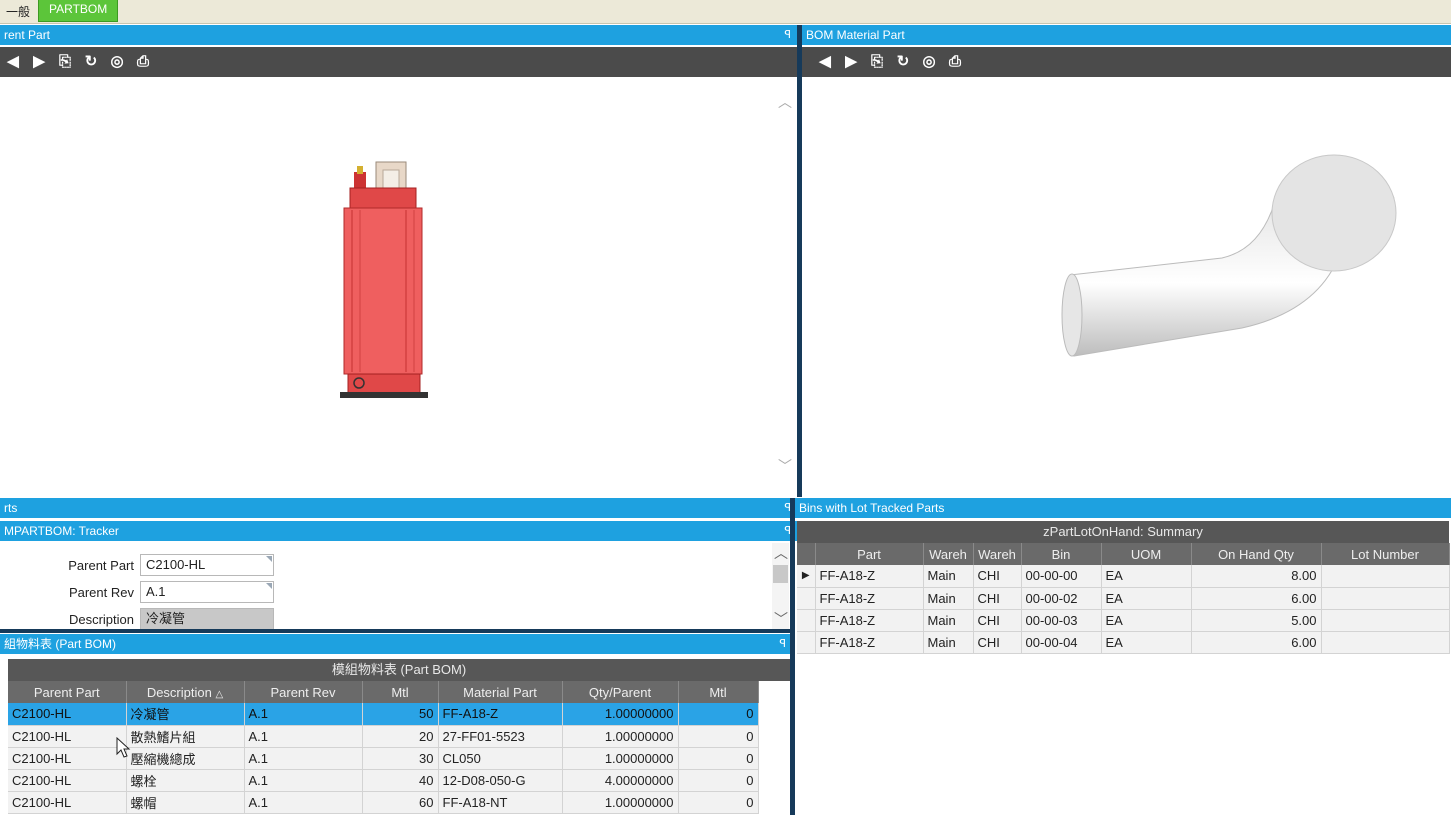  What do you see at coordinates (620, 780) in the screenshot?
I see `cell-qty-parent: 4.00000000` at bounding box center [620, 780].